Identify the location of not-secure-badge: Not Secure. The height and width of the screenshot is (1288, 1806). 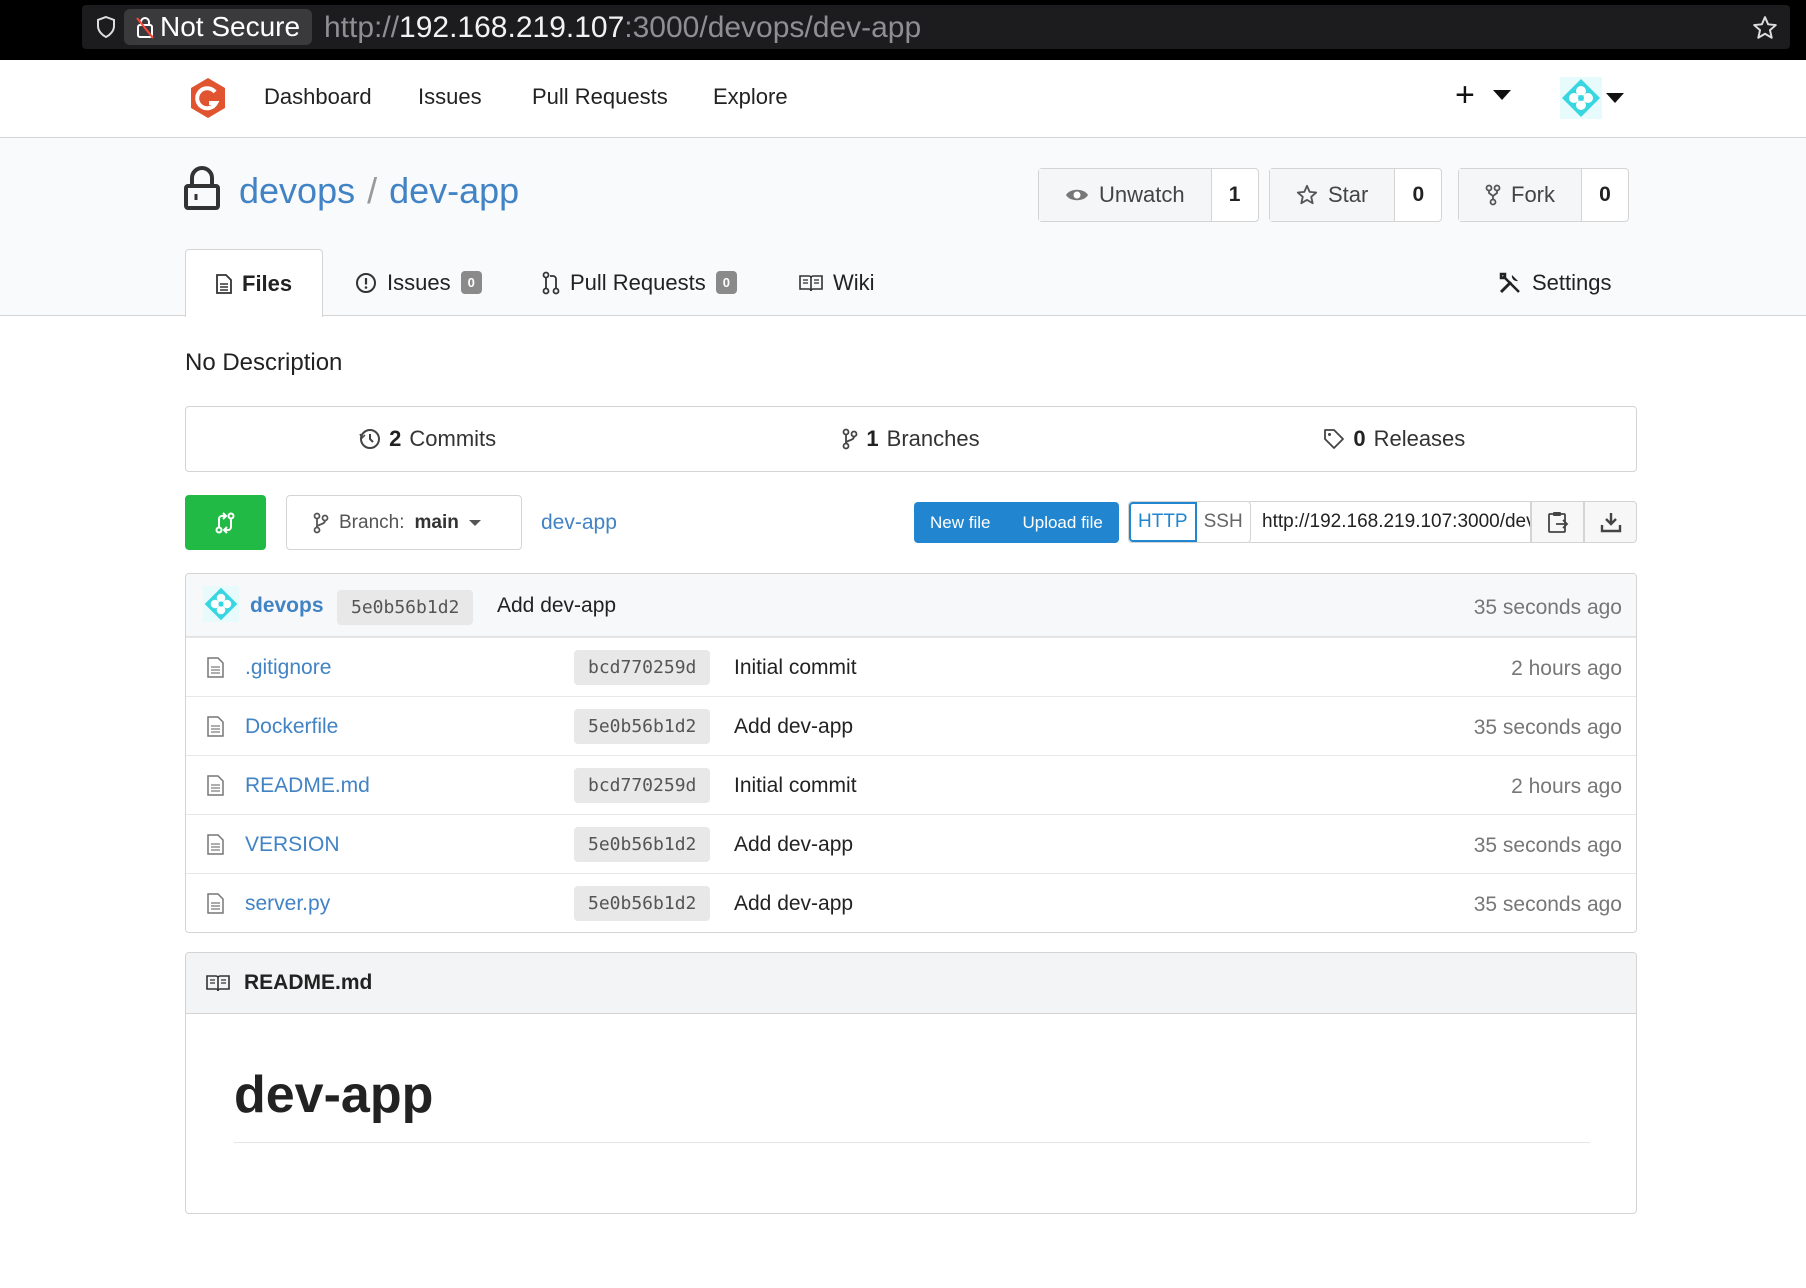
(218, 27).